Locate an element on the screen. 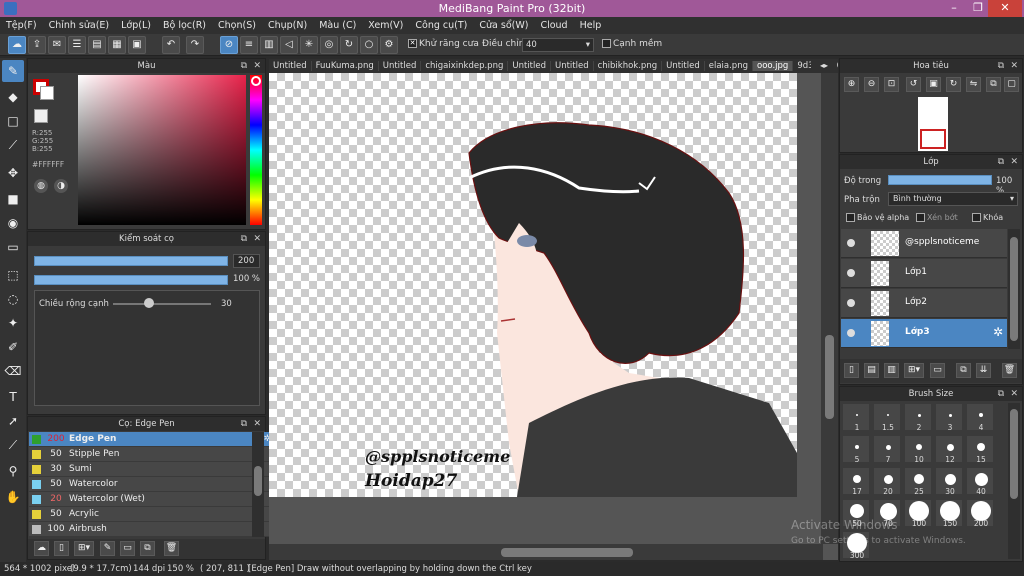 This screenshot has height=576, width=1024. brush-opacity-slider is located at coordinates (131, 280).